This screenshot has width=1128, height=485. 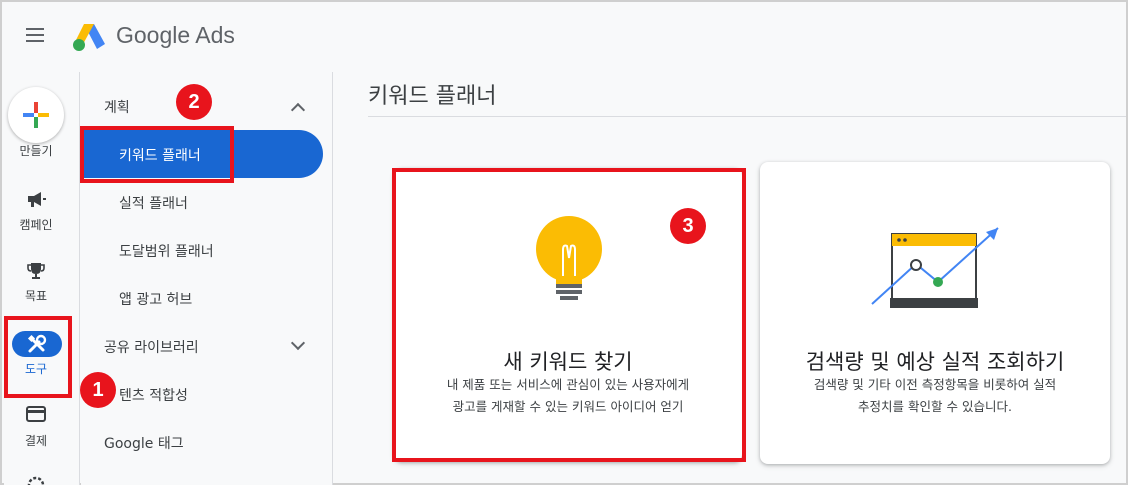 What do you see at coordinates (36, 151) in the screenshot?
I see `create-label: 만들기` at bounding box center [36, 151].